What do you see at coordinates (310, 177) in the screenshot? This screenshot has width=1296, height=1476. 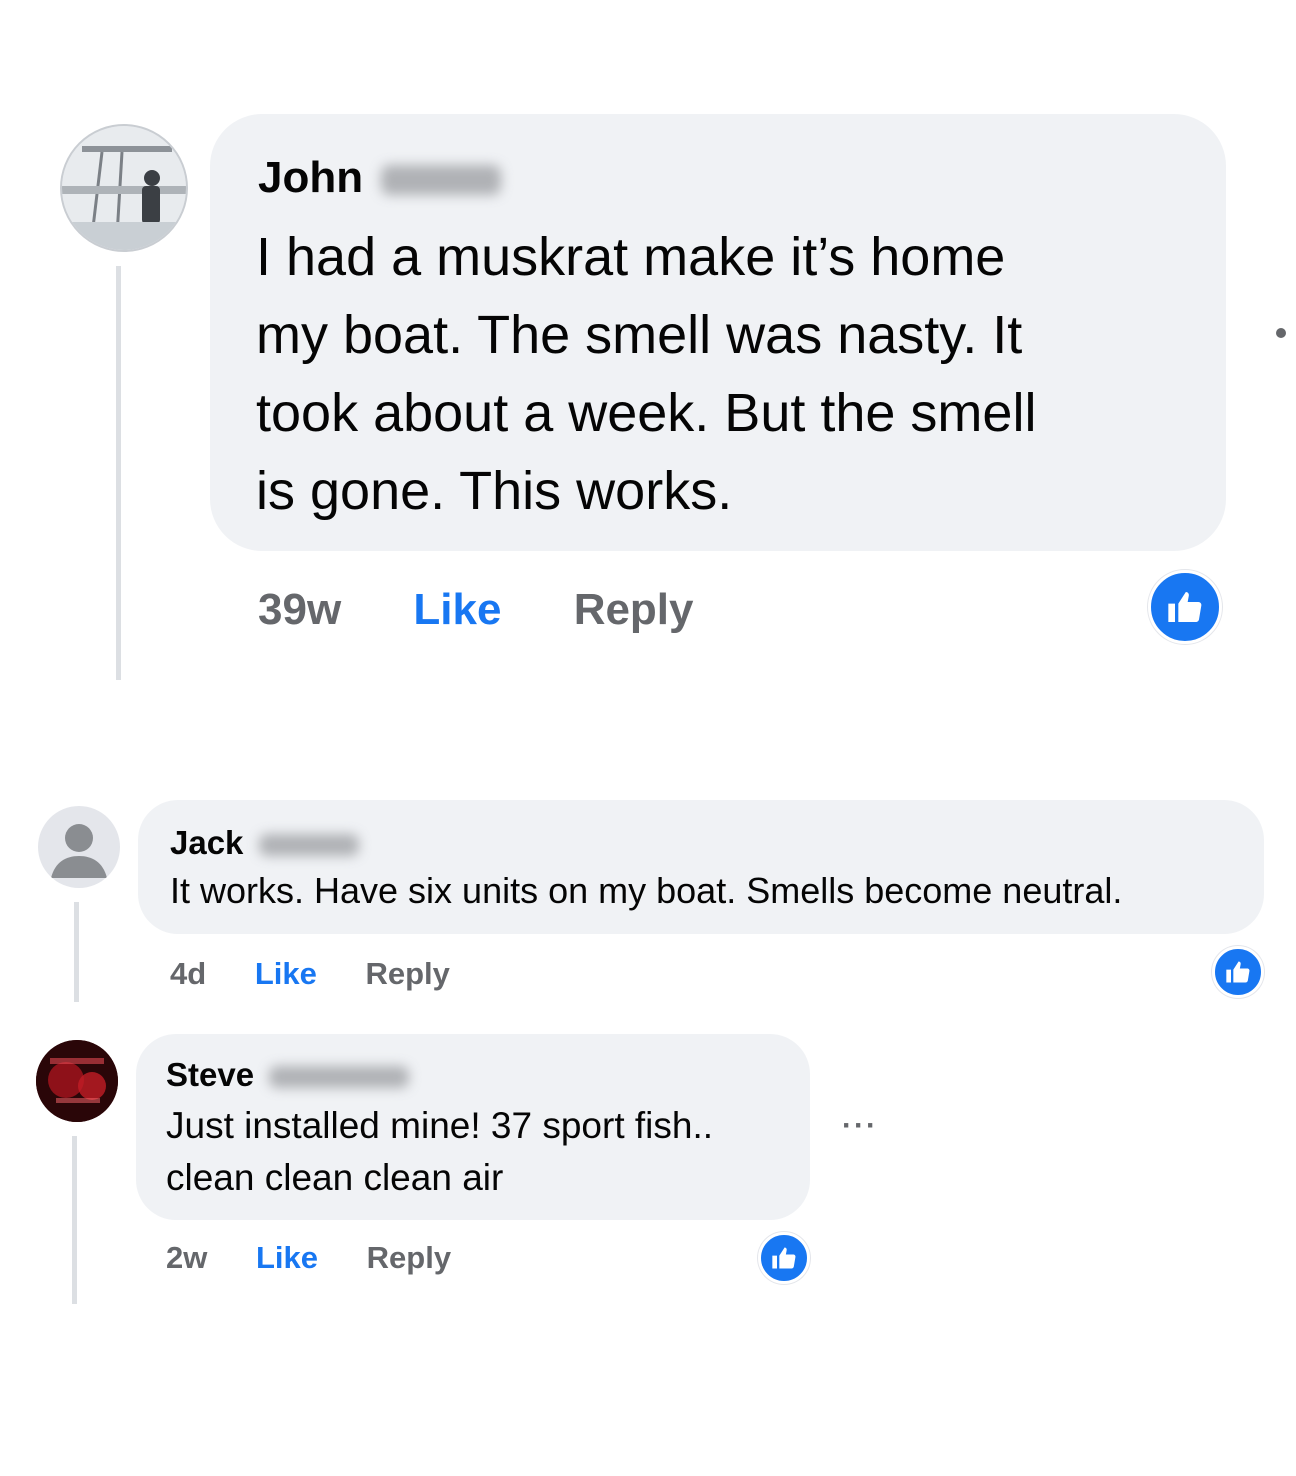 I see `author-name: John` at bounding box center [310, 177].